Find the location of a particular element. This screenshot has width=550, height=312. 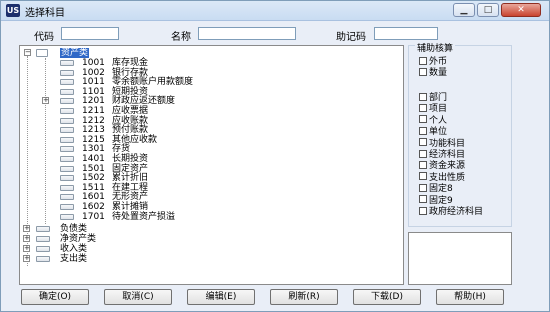

aux-checkbox-label: 资金来源 is located at coordinates (447, 166).